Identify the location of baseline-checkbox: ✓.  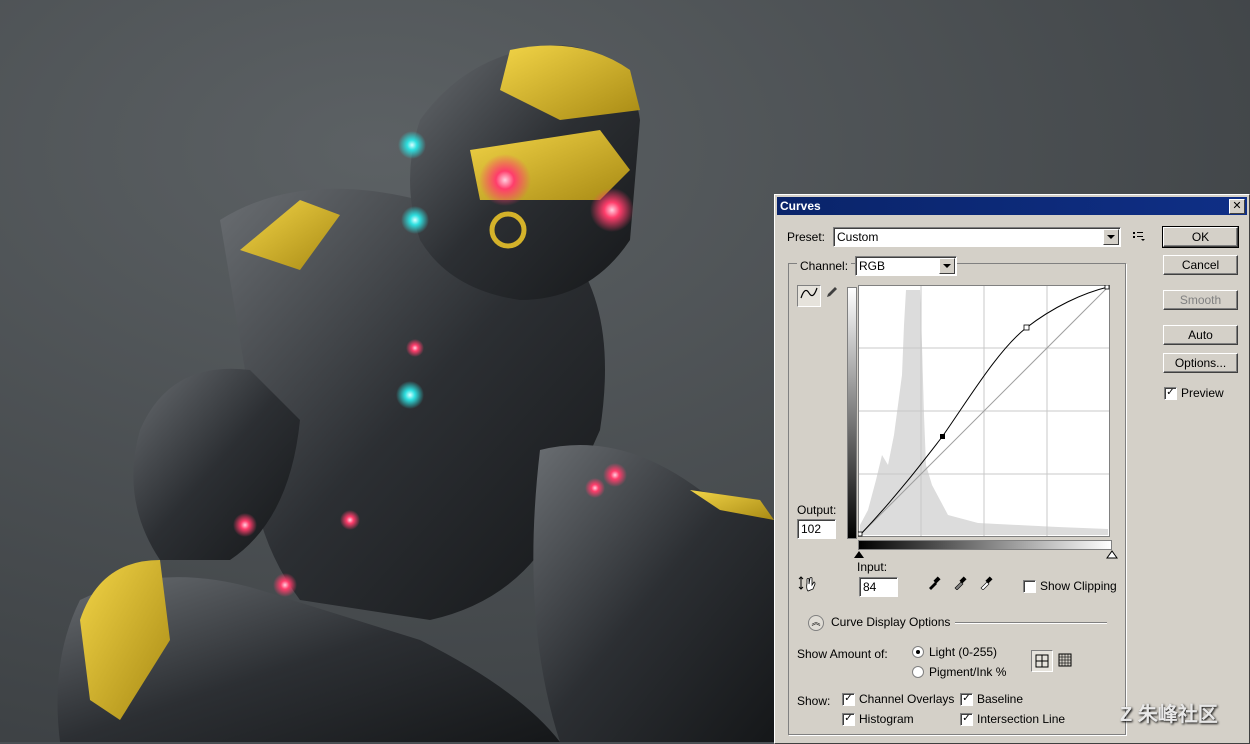
(966, 699).